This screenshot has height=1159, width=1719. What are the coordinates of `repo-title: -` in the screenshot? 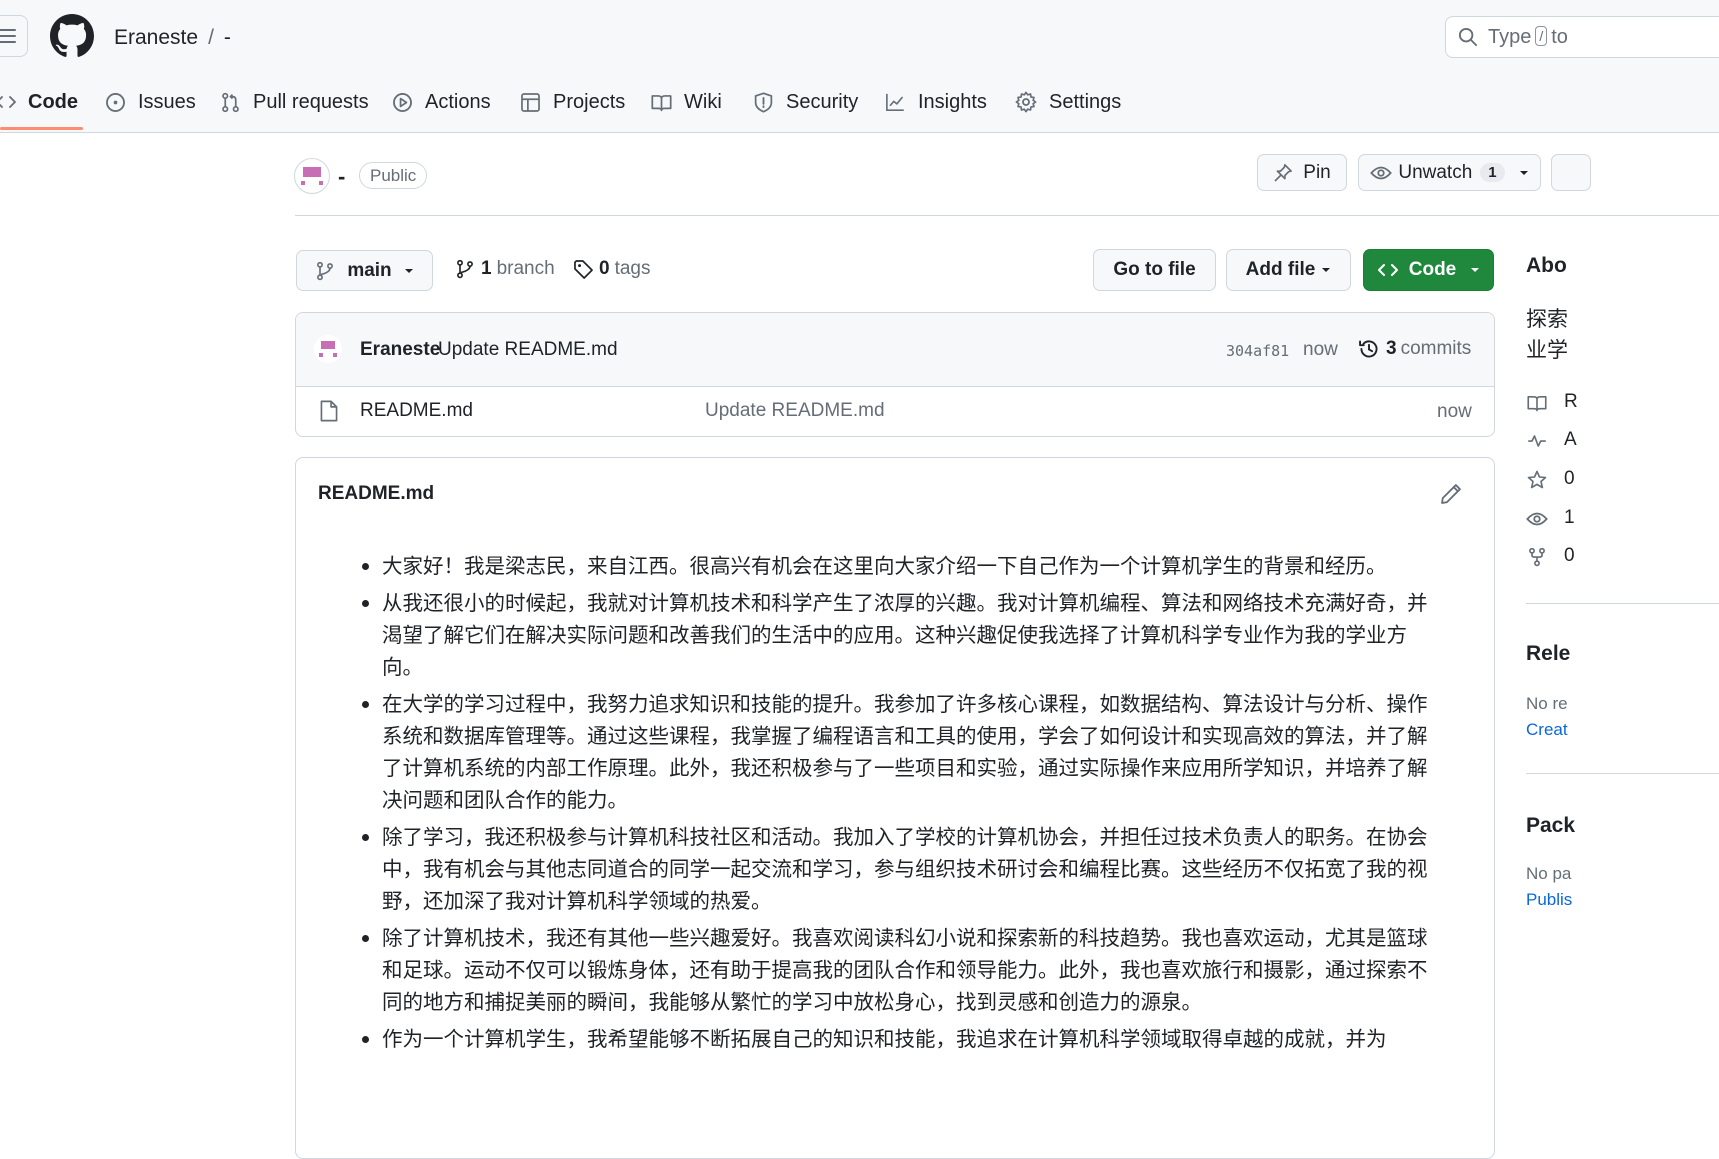 It's located at (341, 177).